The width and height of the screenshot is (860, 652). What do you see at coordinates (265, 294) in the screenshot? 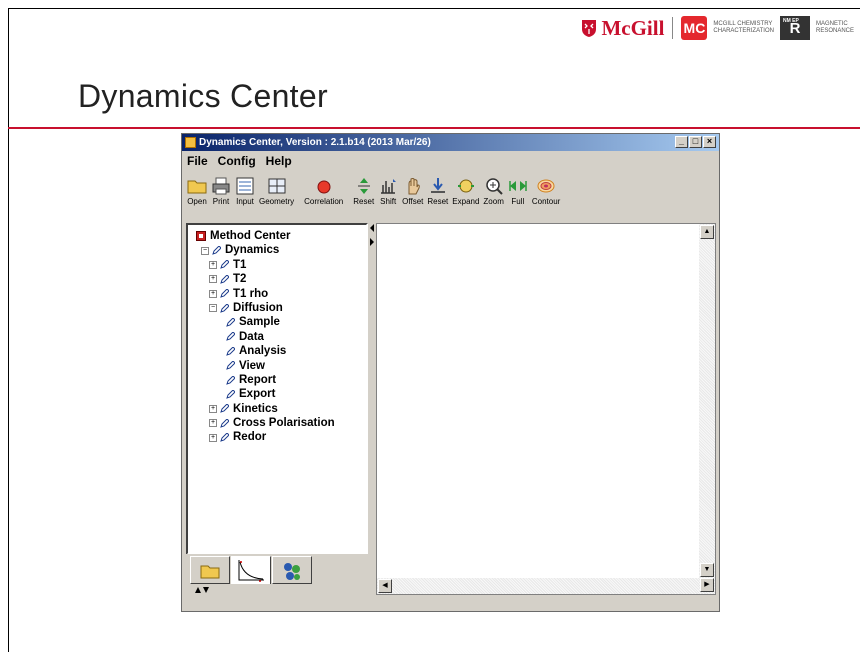
I see `tree-item-t1-rho: + T1 rho` at bounding box center [265, 294].